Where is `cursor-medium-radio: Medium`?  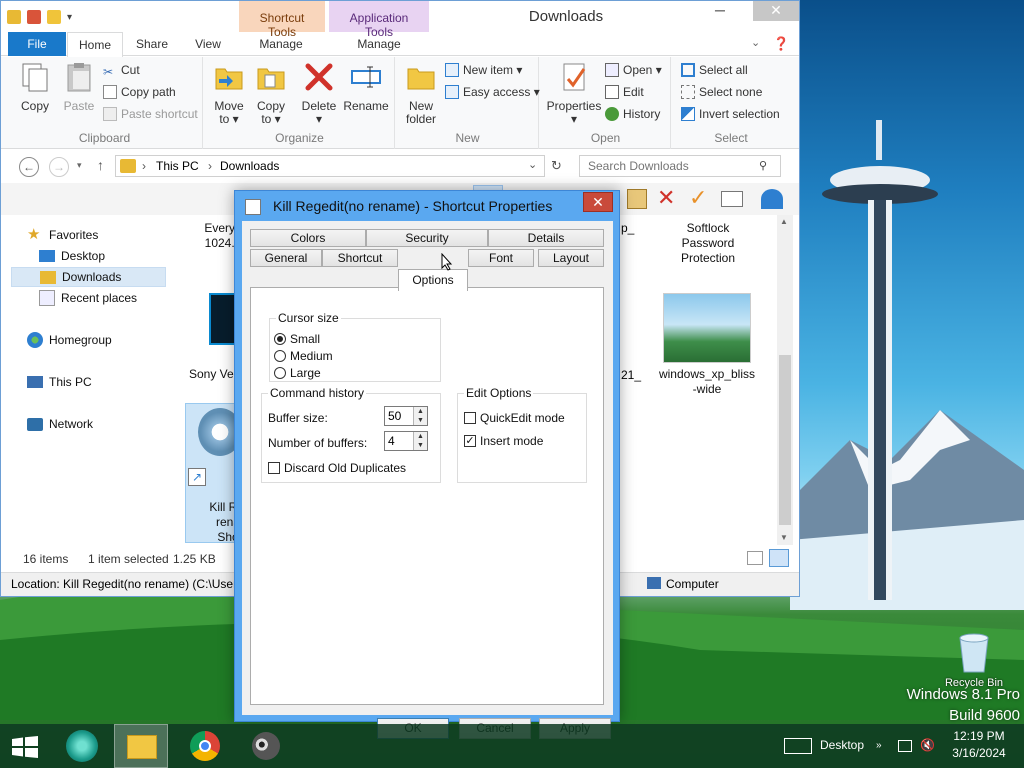 cursor-medium-radio: Medium is located at coordinates (303, 356).